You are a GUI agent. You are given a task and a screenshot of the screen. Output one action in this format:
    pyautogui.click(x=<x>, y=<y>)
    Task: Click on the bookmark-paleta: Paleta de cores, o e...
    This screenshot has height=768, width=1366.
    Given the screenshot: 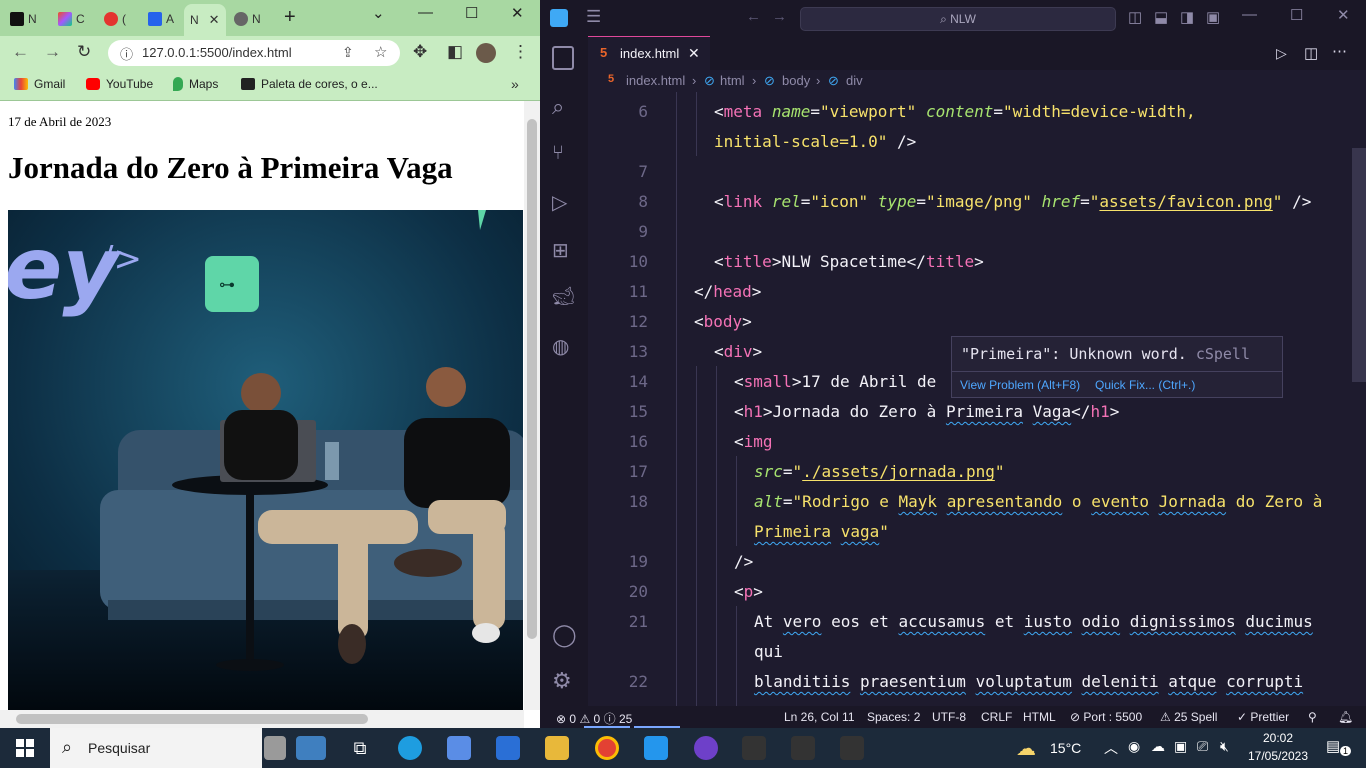 What is the action you would take?
    pyautogui.click(x=309, y=84)
    